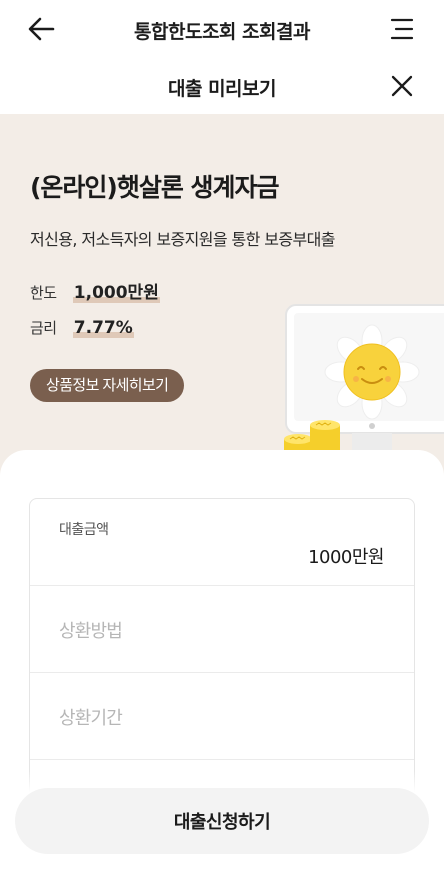 The height and width of the screenshot is (885, 444). What do you see at coordinates (222, 542) in the screenshot?
I see `loan-amount-field: 대출금액 1000만원` at bounding box center [222, 542].